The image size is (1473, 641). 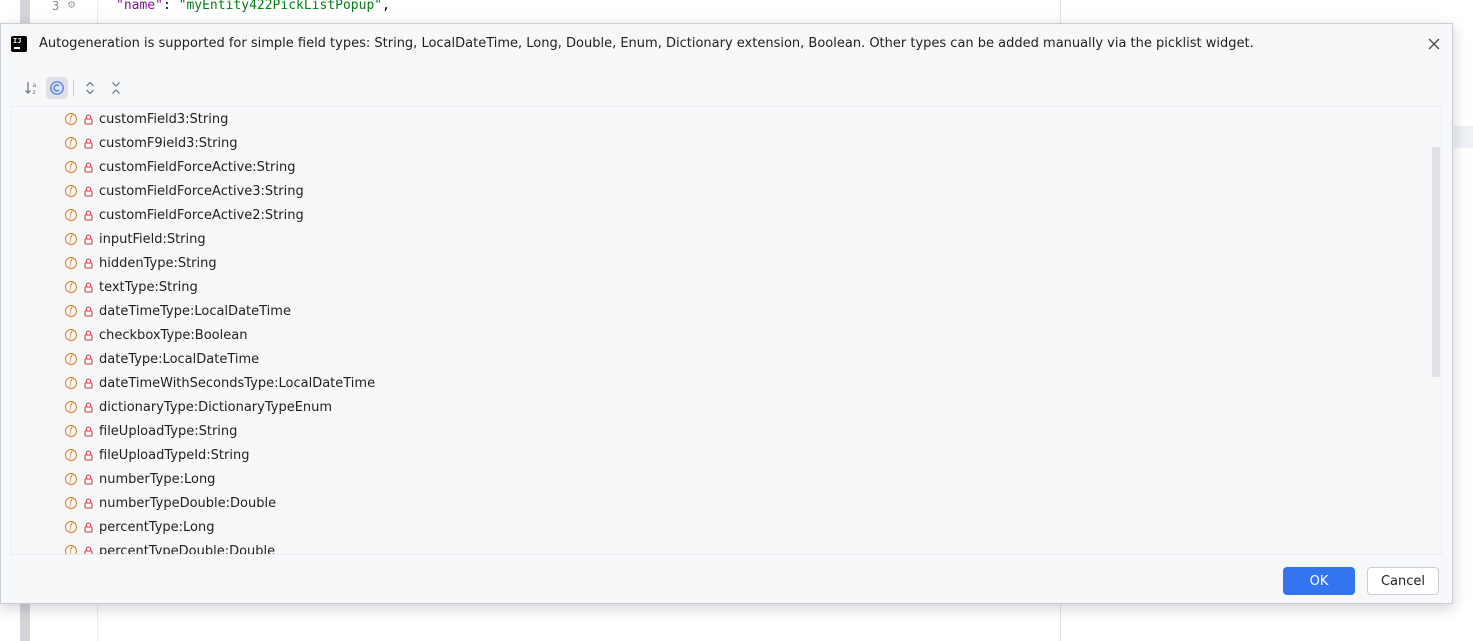 I want to click on list-item-label: customFieldForceActive3:String, so click(x=201, y=191).